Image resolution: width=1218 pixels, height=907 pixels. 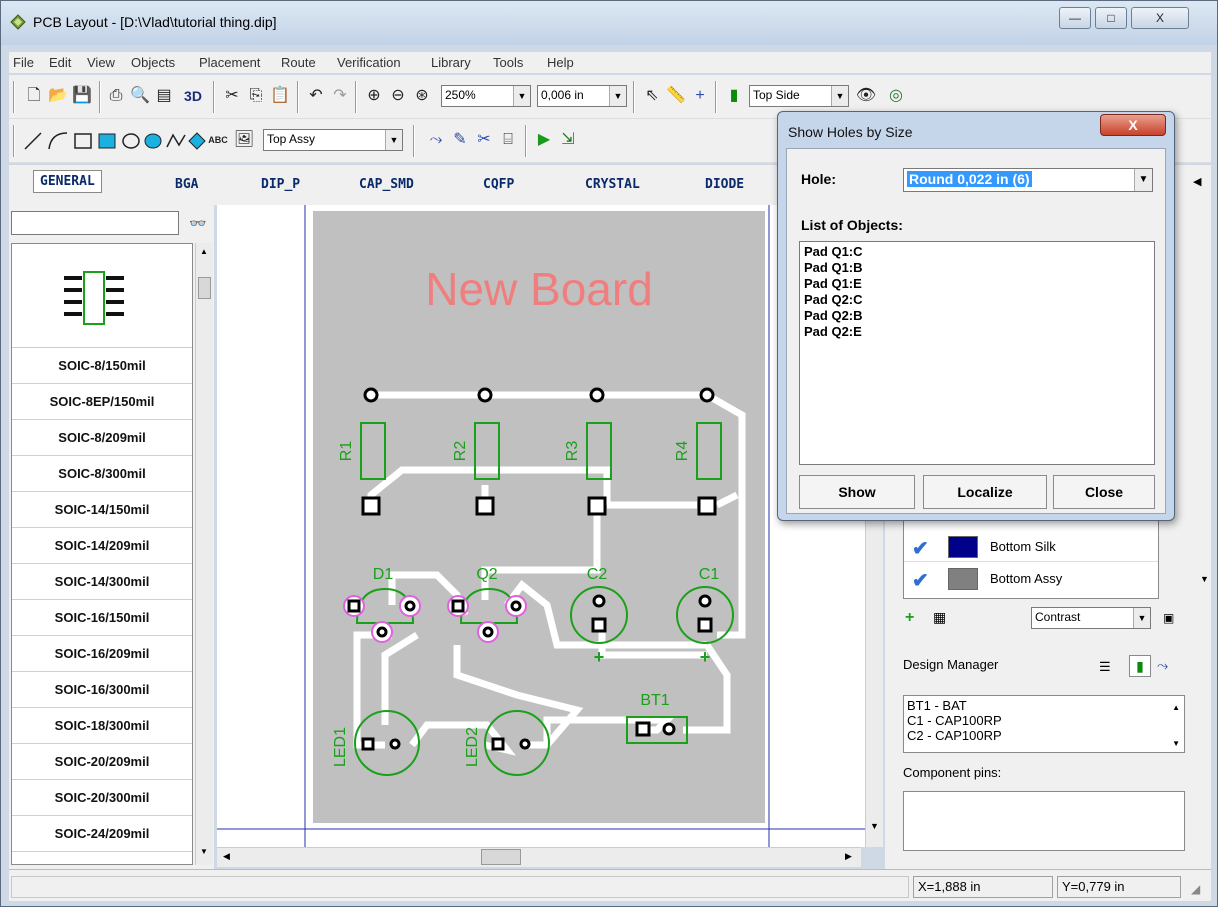 I want to click on list-item: SOIC-14/209mil, so click(x=102, y=546).